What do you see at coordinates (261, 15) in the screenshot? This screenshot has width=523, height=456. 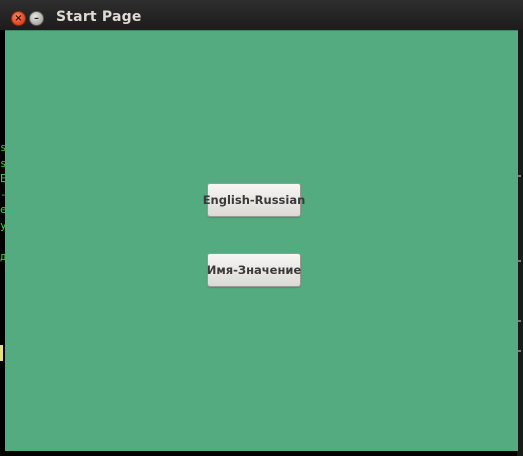 I see `window-title-bar: × – Start Page` at bounding box center [261, 15].